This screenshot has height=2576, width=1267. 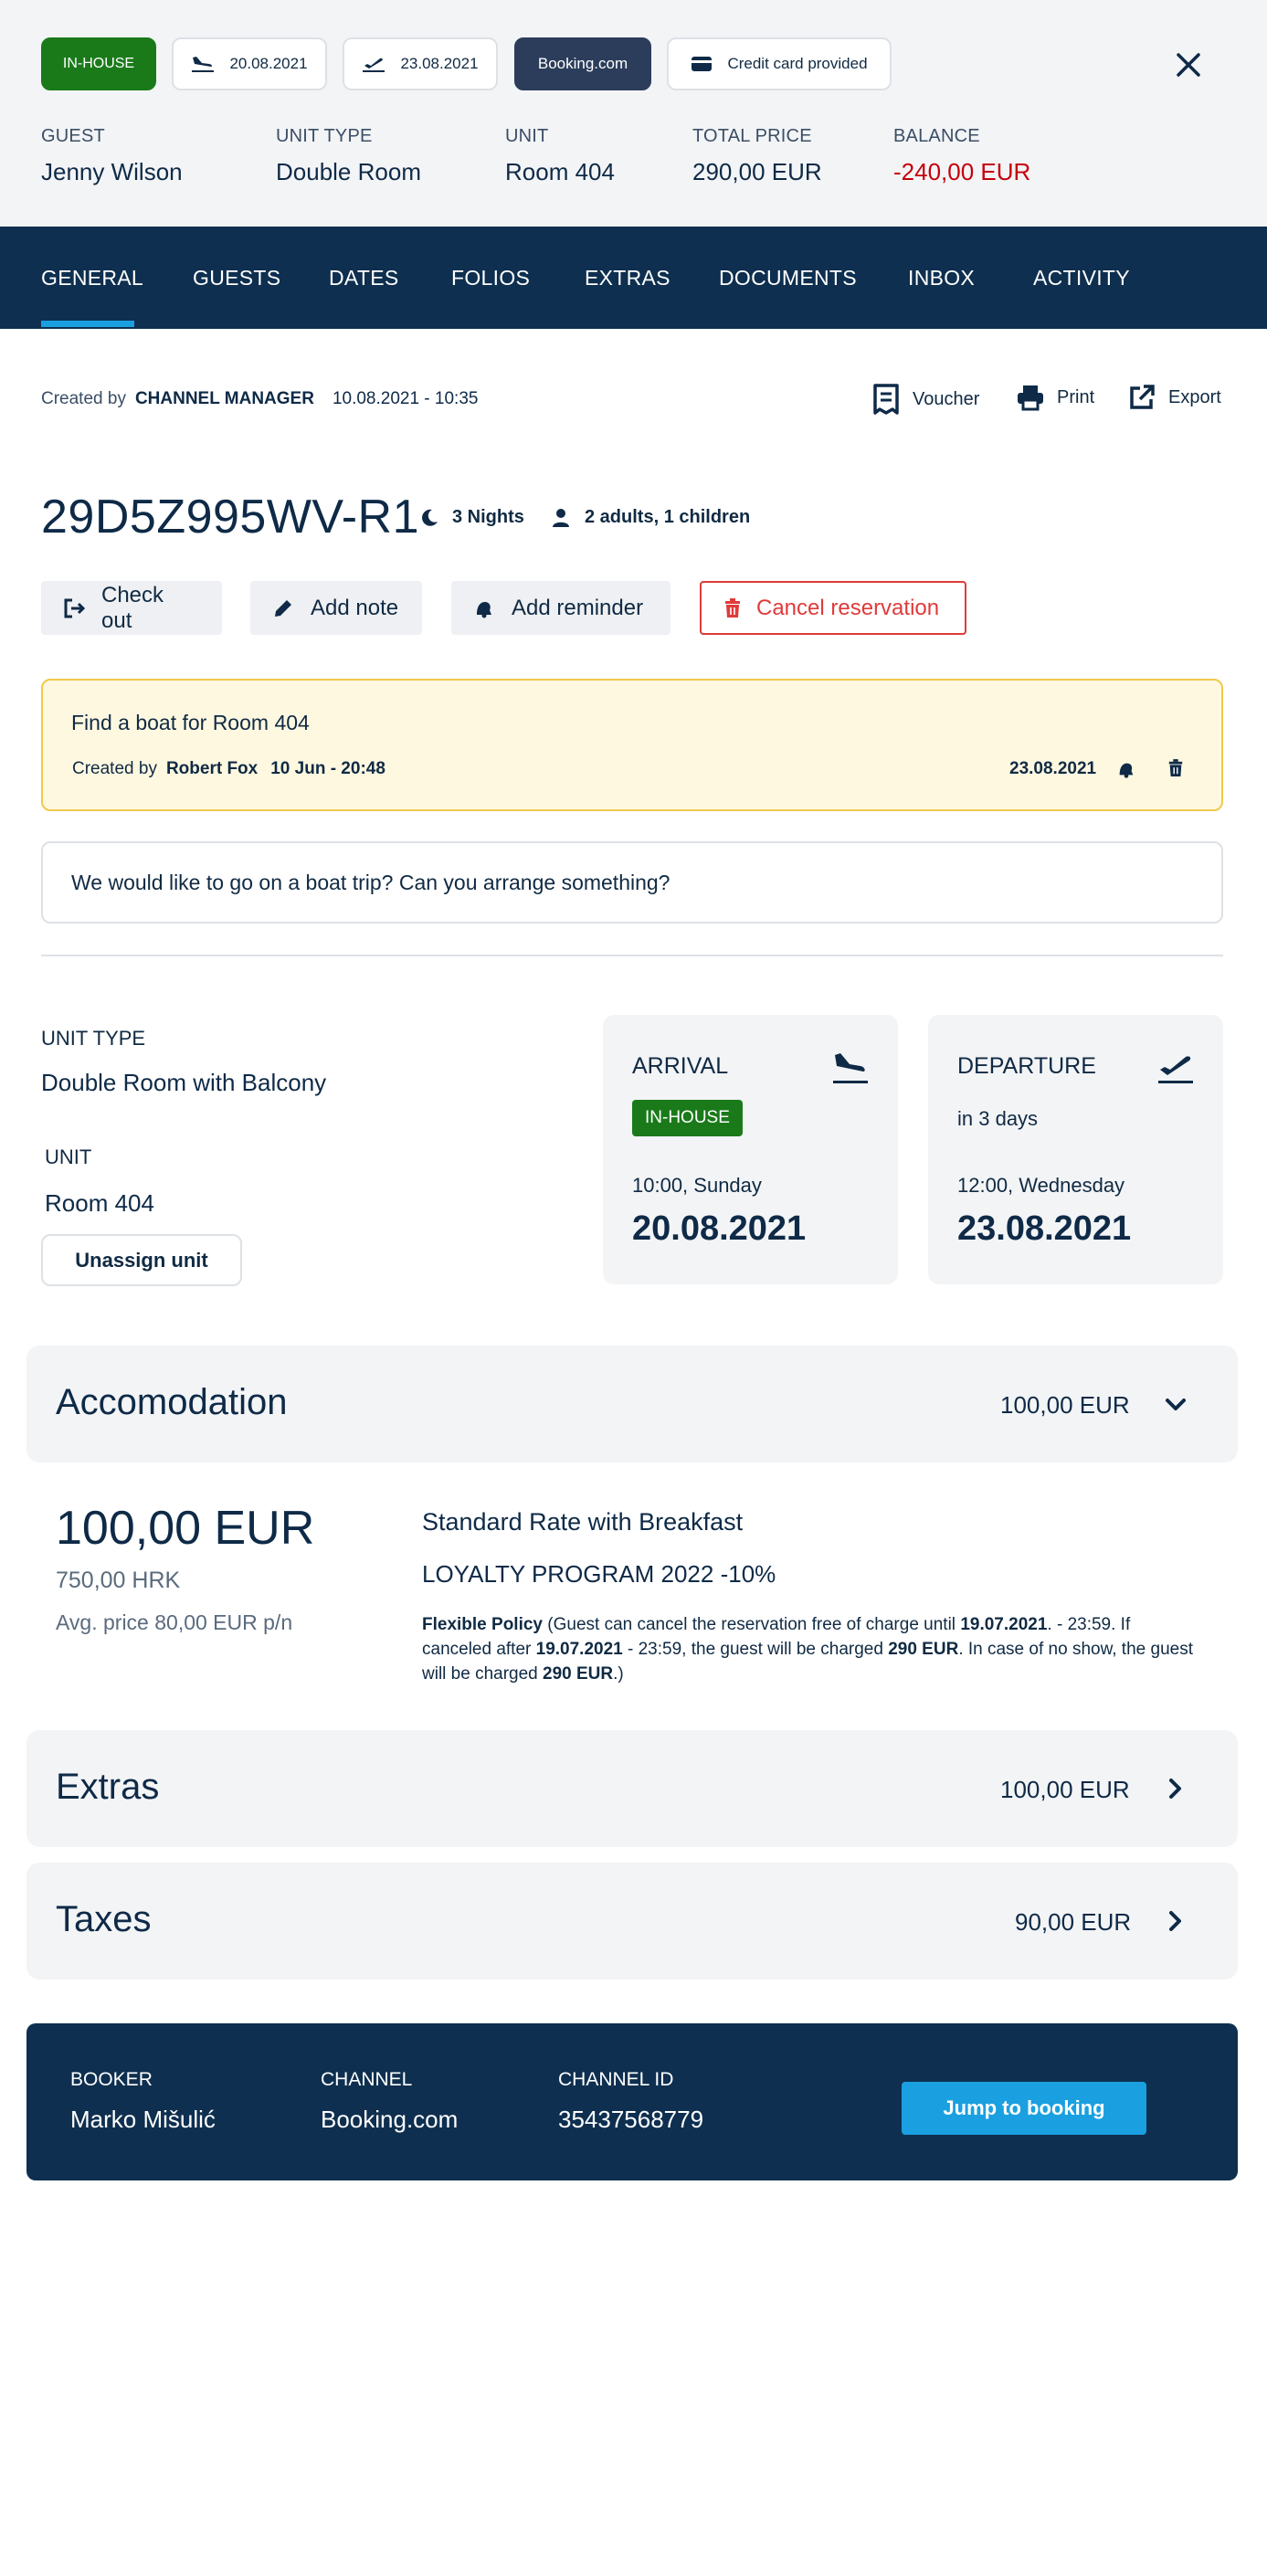 What do you see at coordinates (616, 2079) in the screenshot?
I see `channel-id-label: CHANNEL ID` at bounding box center [616, 2079].